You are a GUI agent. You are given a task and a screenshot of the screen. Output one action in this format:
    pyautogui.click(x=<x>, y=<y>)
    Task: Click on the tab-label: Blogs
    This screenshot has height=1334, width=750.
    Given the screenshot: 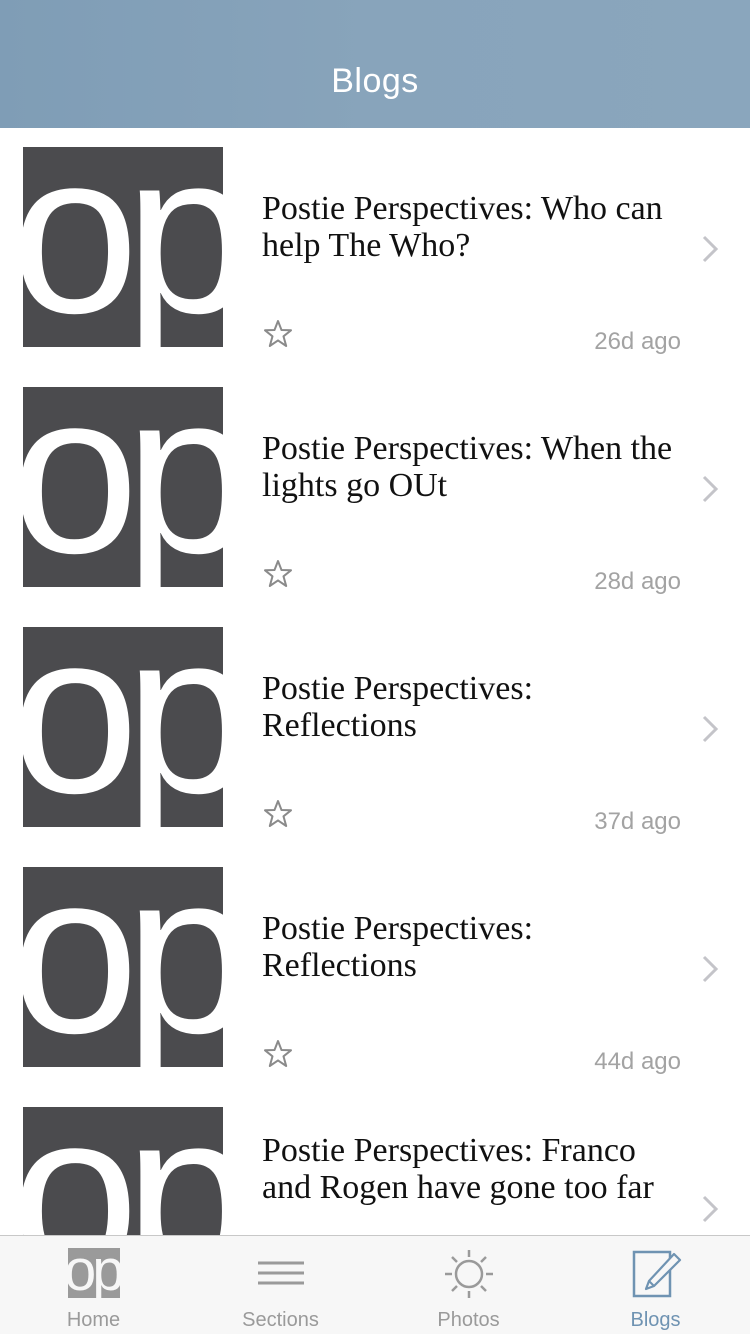 What is the action you would take?
    pyautogui.click(x=655, y=1320)
    